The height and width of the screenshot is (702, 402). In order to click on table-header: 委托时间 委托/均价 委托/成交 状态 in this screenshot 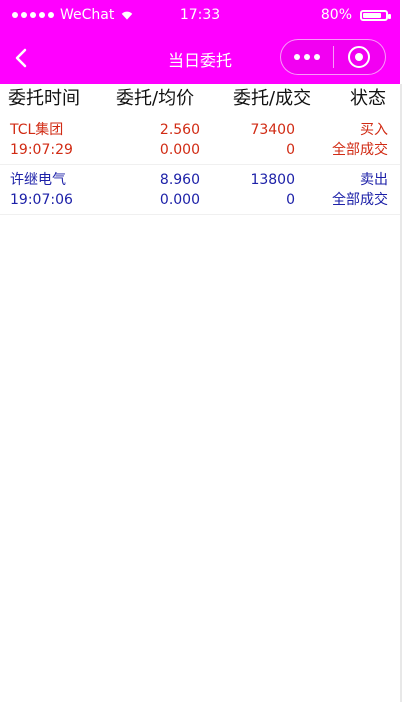, I will do `click(200, 101)`.